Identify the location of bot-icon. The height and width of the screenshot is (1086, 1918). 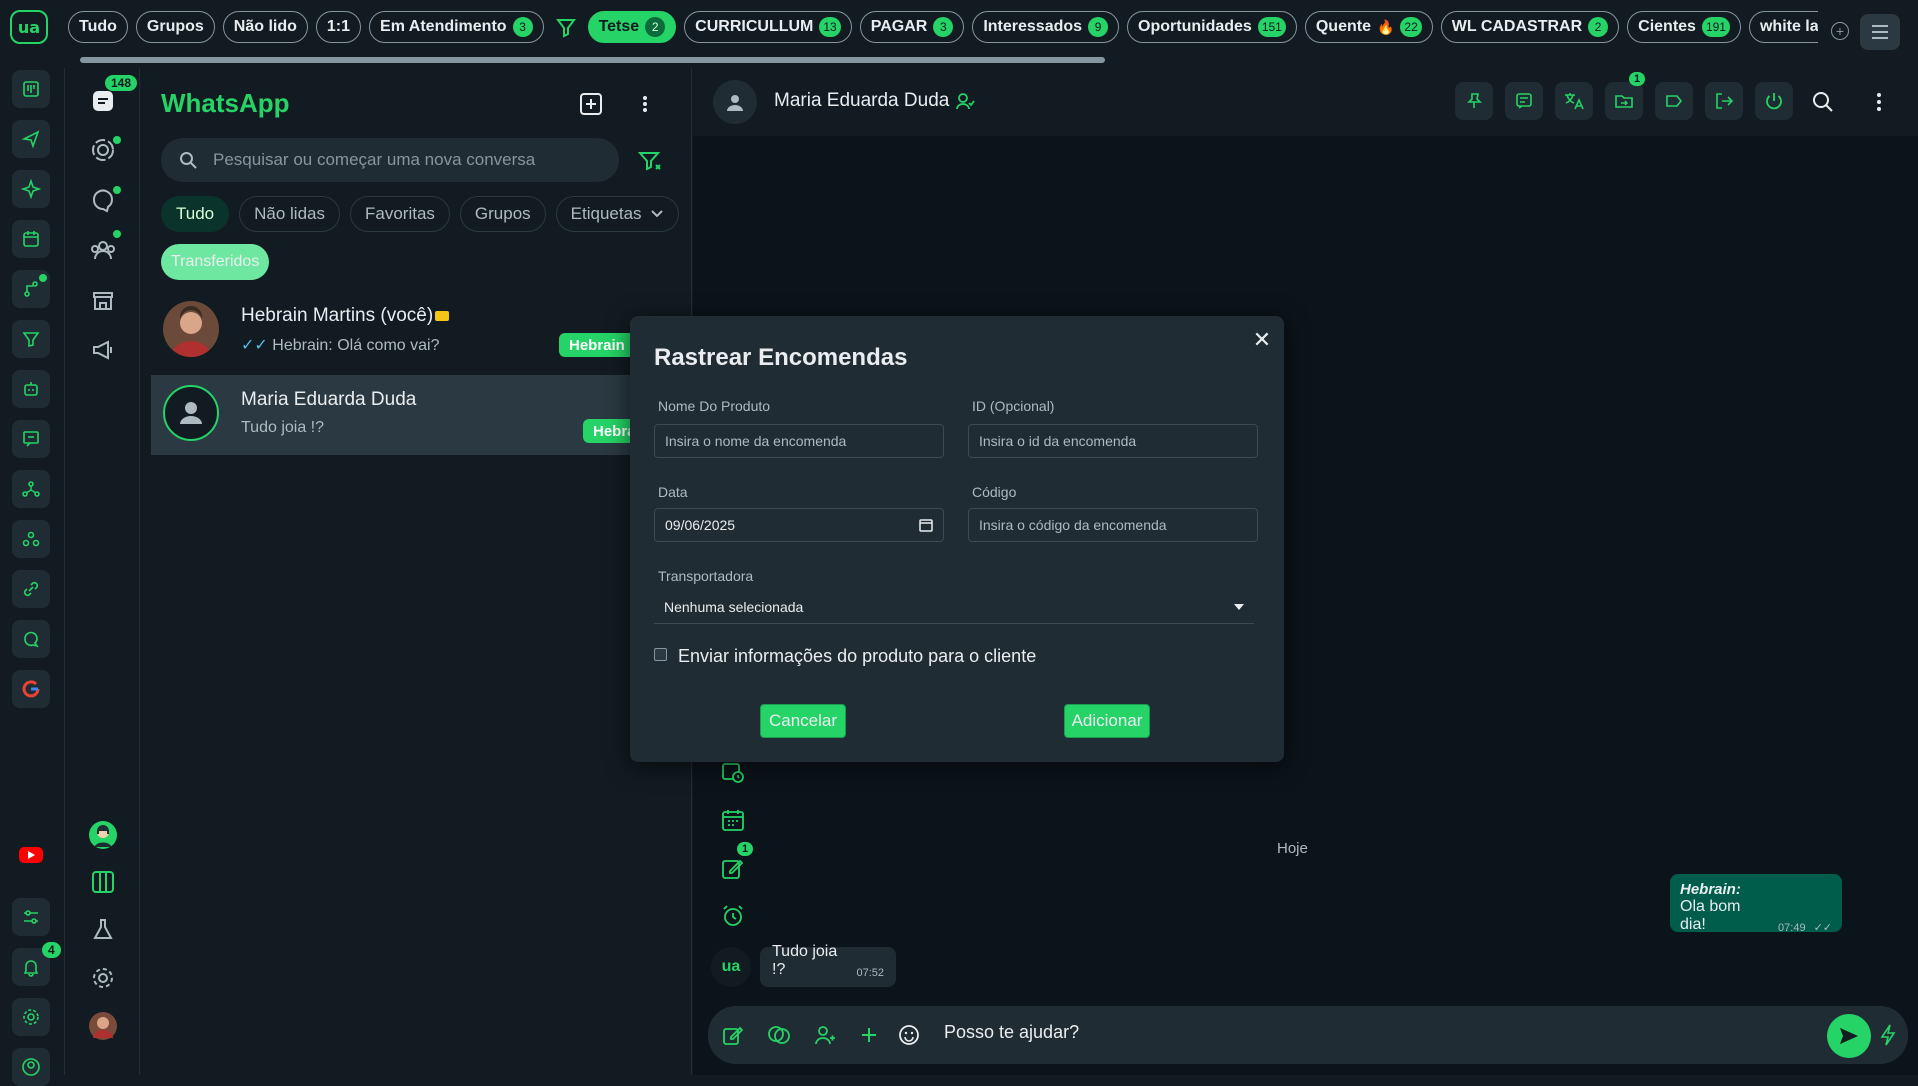
(31, 389).